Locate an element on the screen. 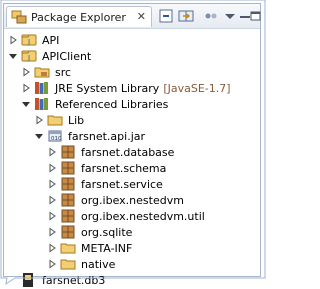 The width and height of the screenshot is (320, 289). file-icon is located at coordinates (28, 280).